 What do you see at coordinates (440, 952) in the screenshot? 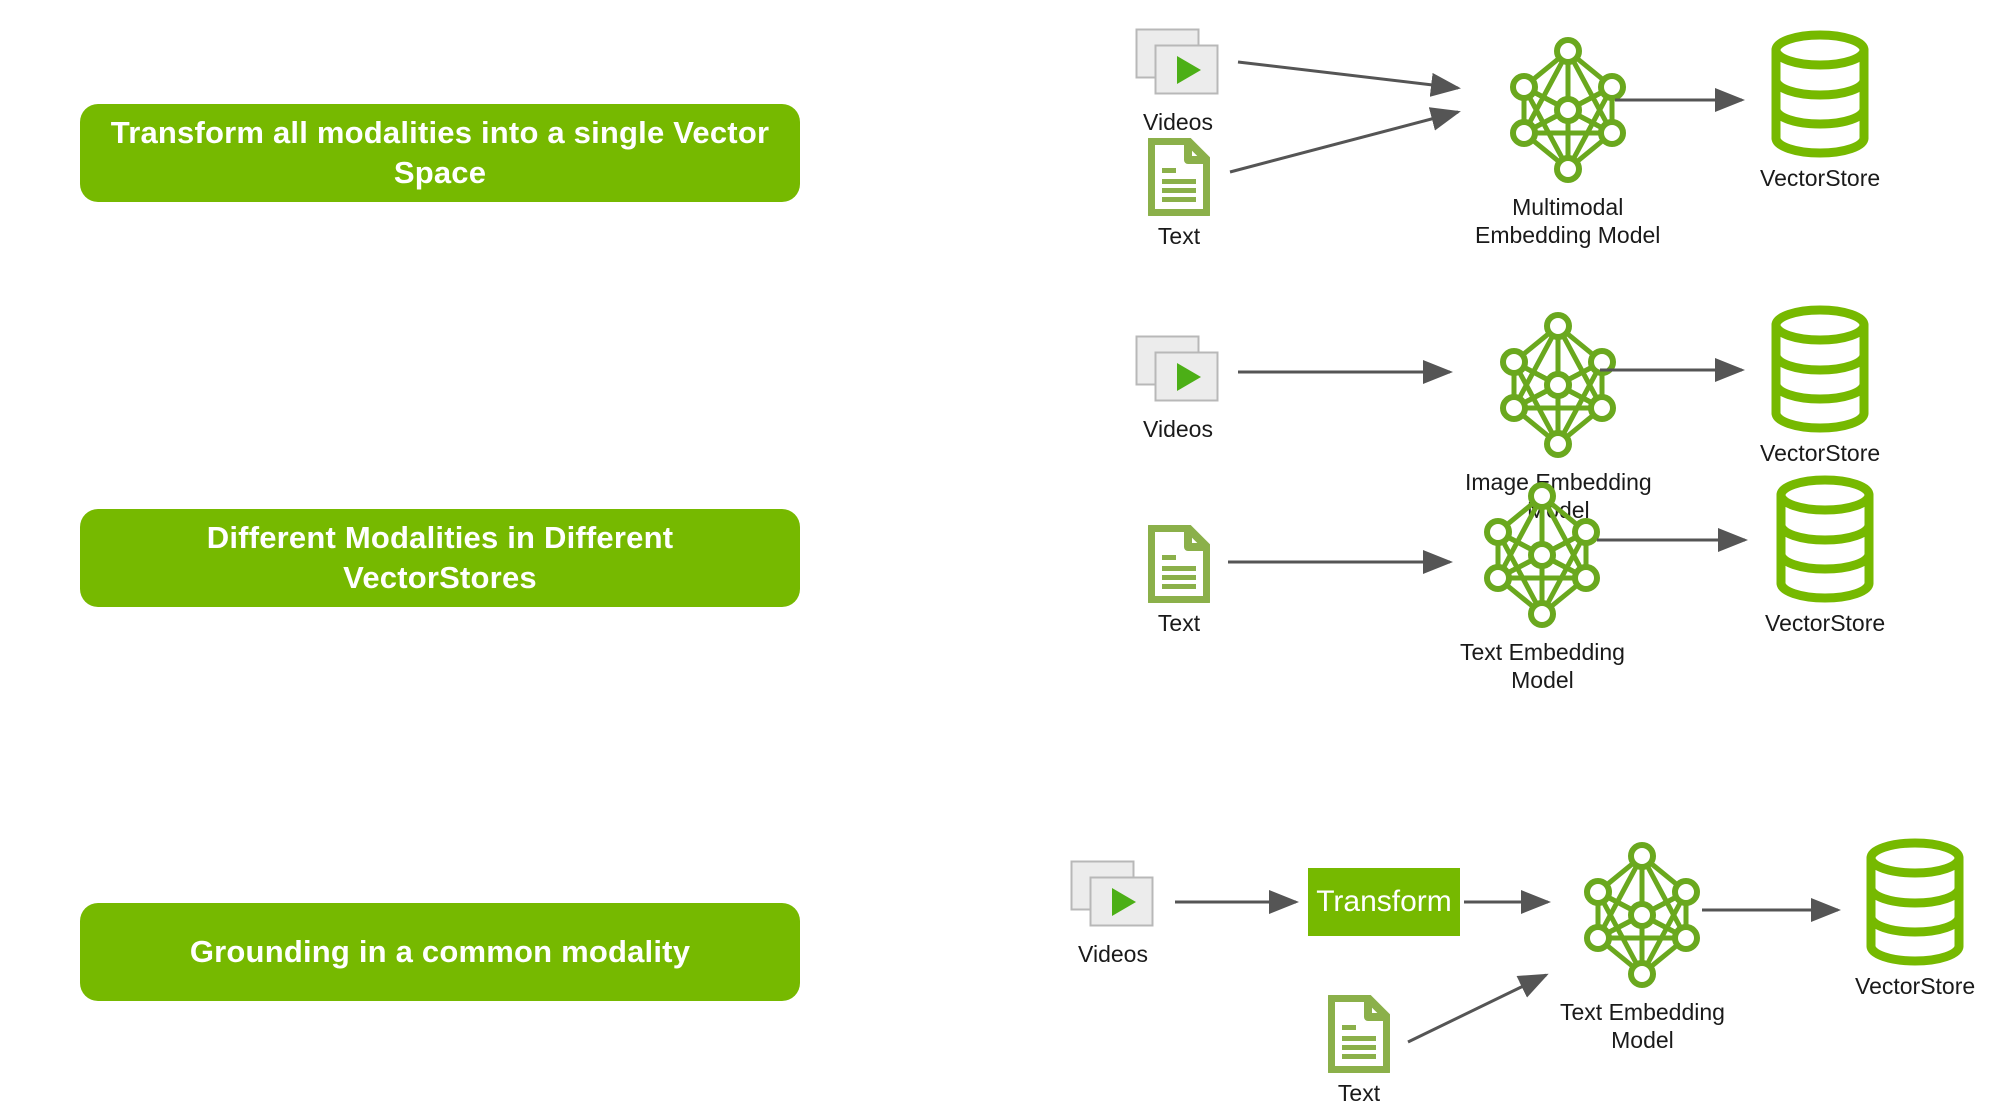
I see `banner-grounding-common-modality: Grounding in a common modality` at bounding box center [440, 952].